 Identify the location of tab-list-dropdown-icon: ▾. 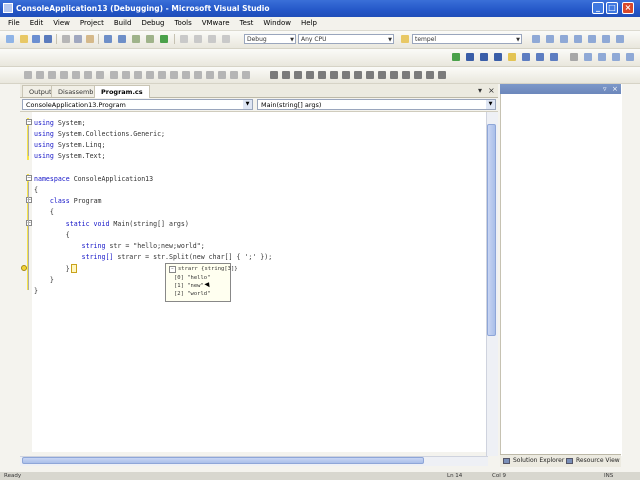
(480, 90).